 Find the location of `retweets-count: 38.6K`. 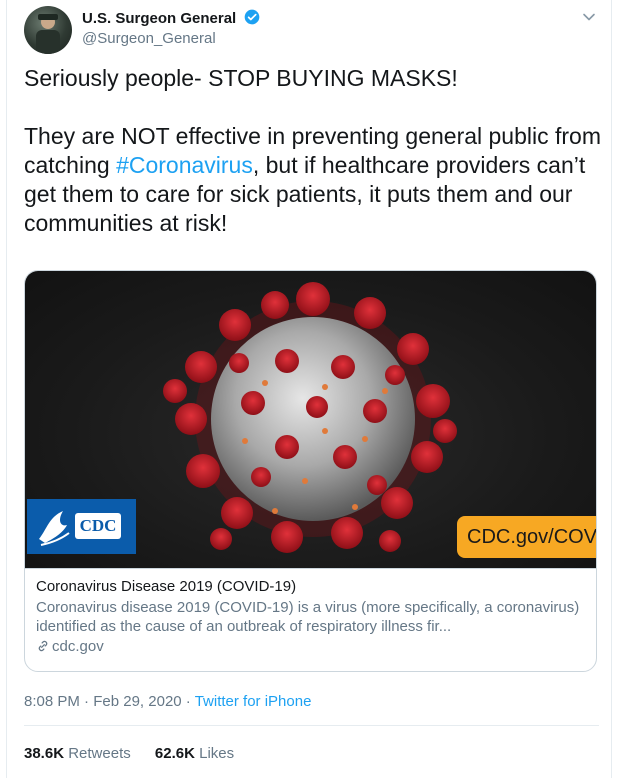

retweets-count: 38.6K is located at coordinates (44, 753).